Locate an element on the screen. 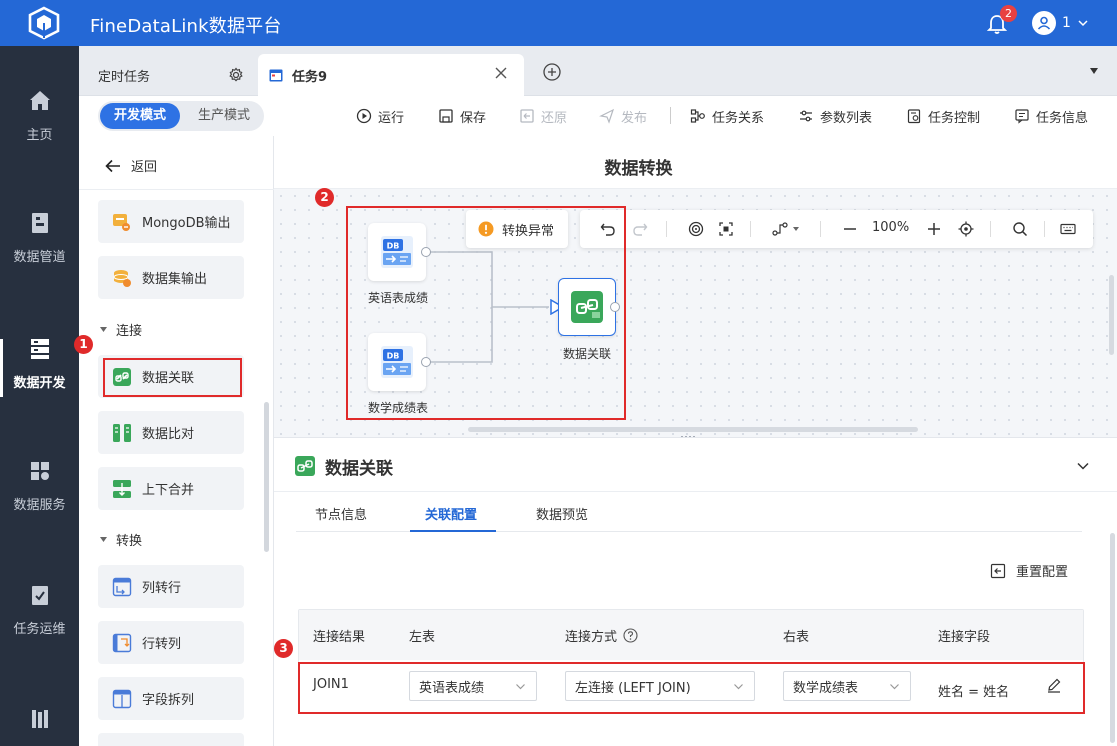 The image size is (1117, 746). component-dataset-output: 数据集输出 is located at coordinates (171, 277).